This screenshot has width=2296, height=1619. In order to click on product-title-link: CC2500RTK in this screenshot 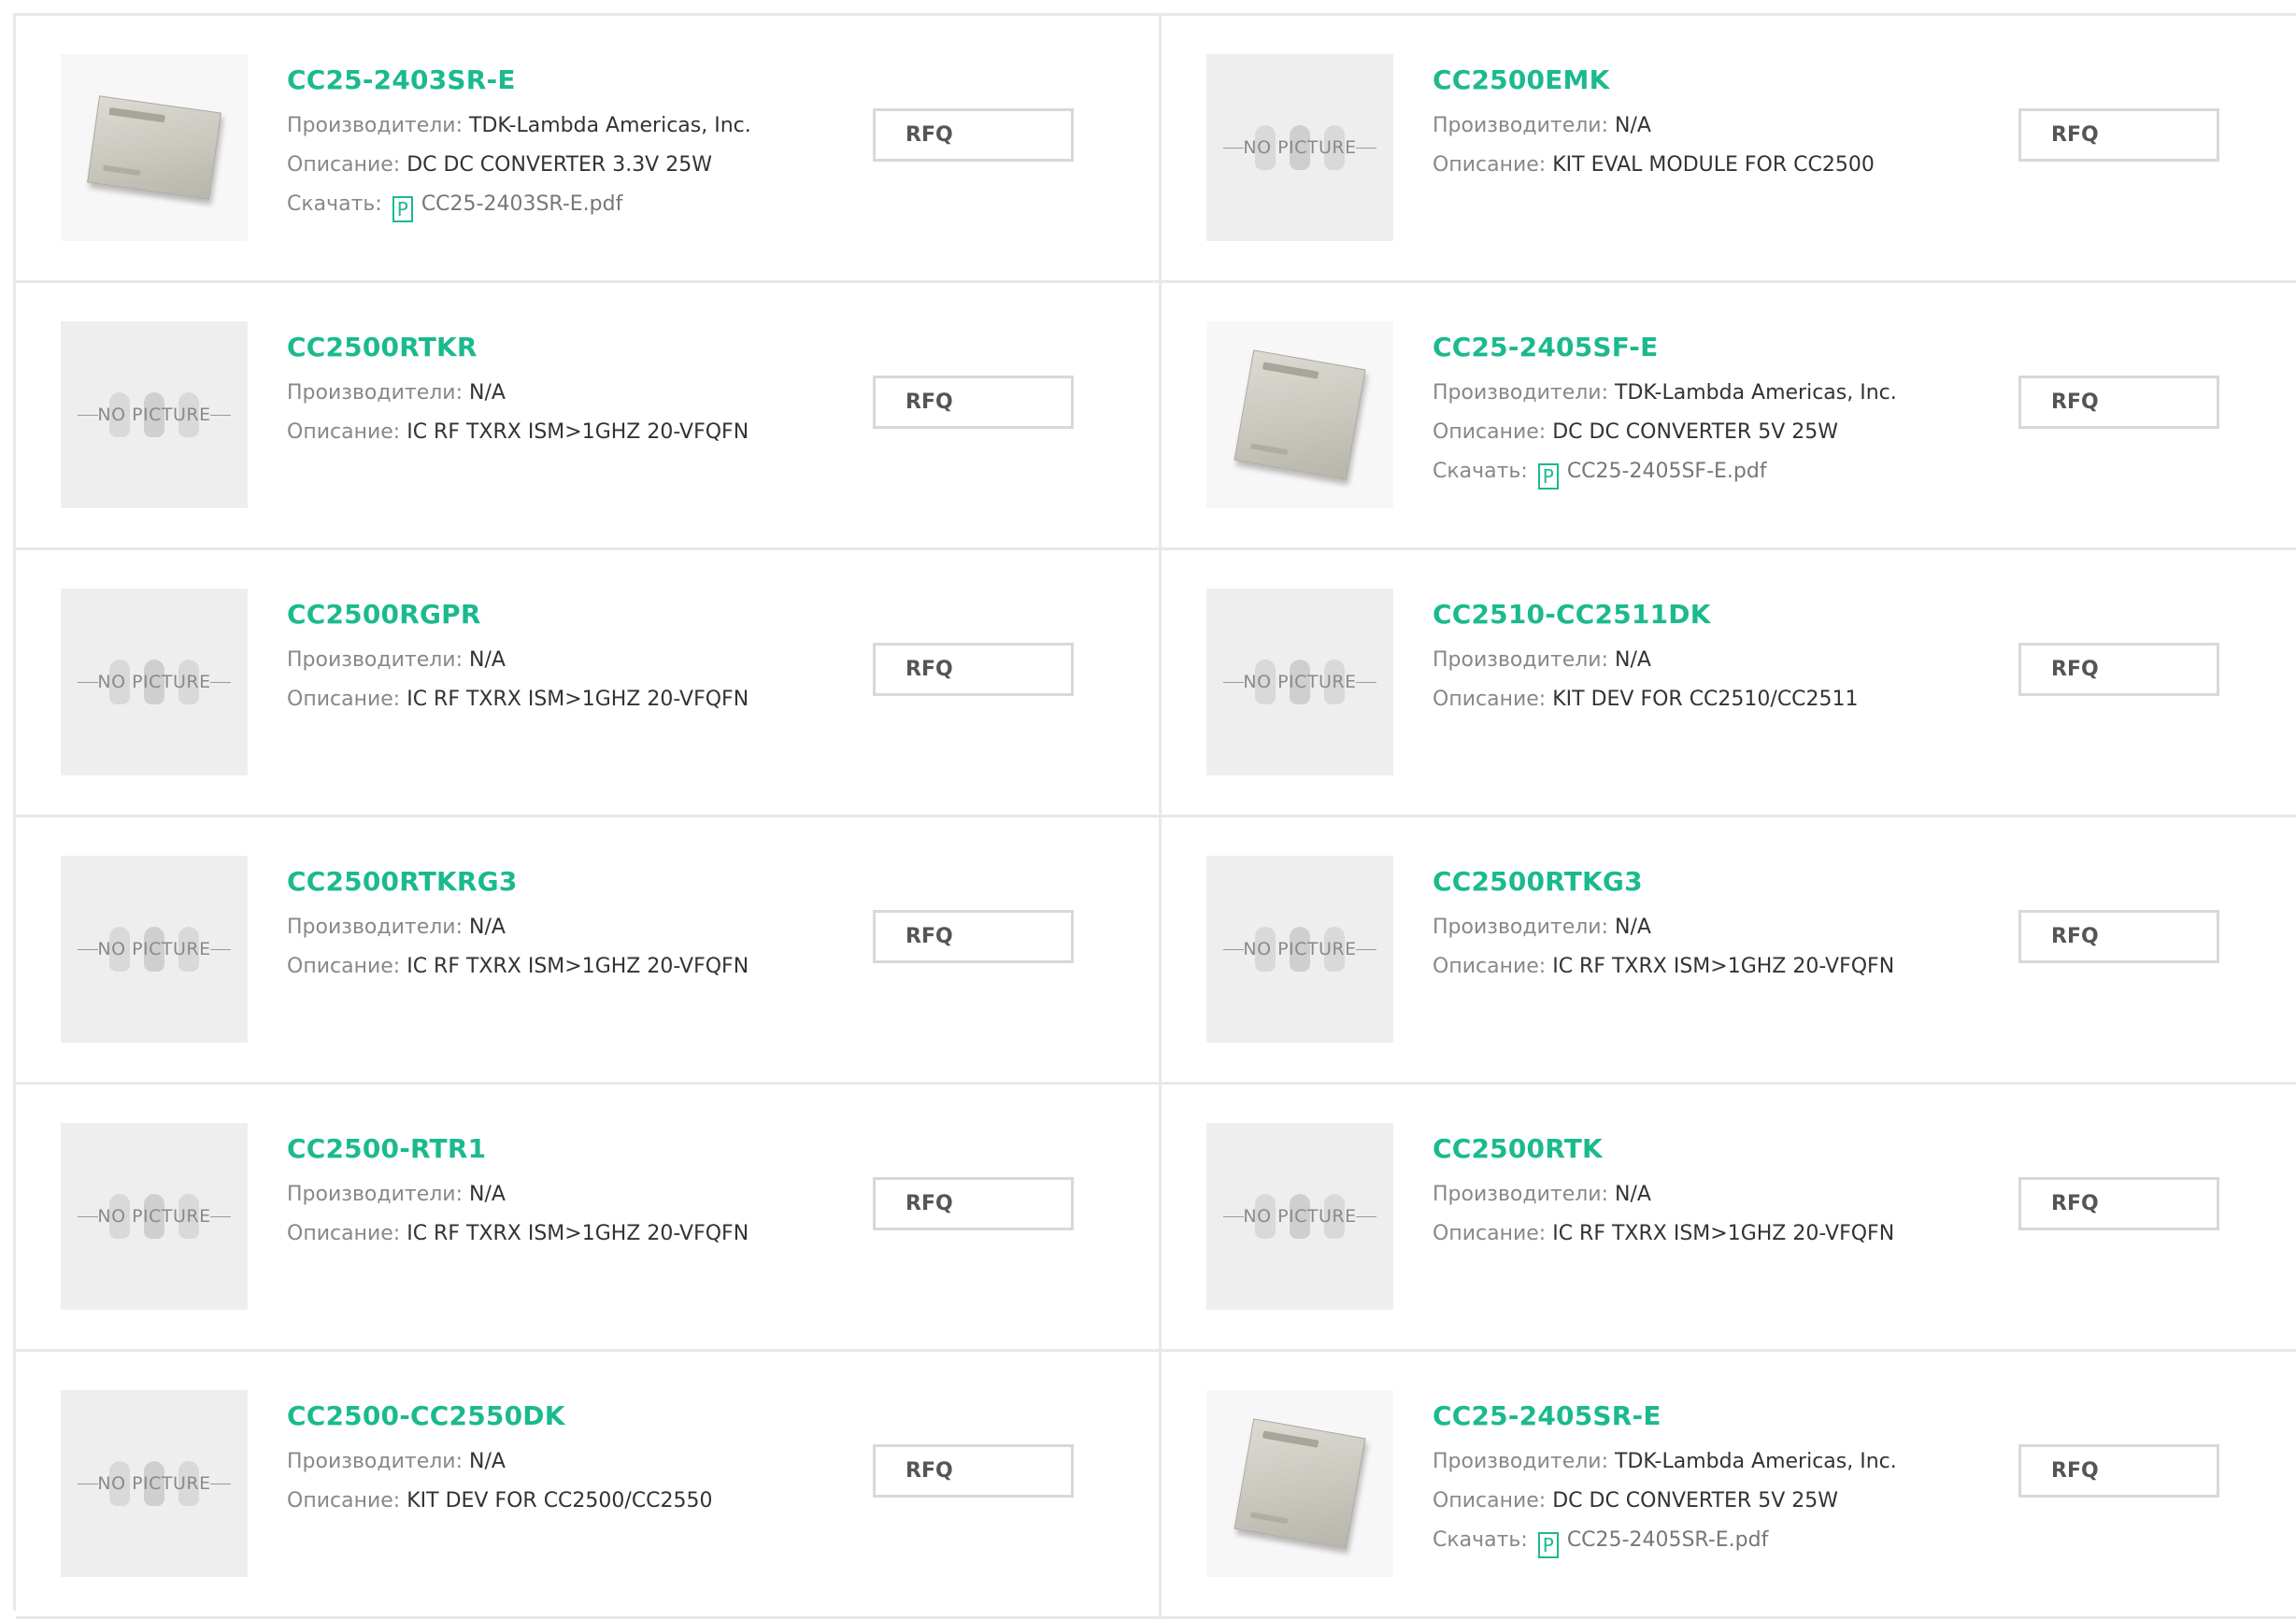, I will do `click(1518, 1148)`.